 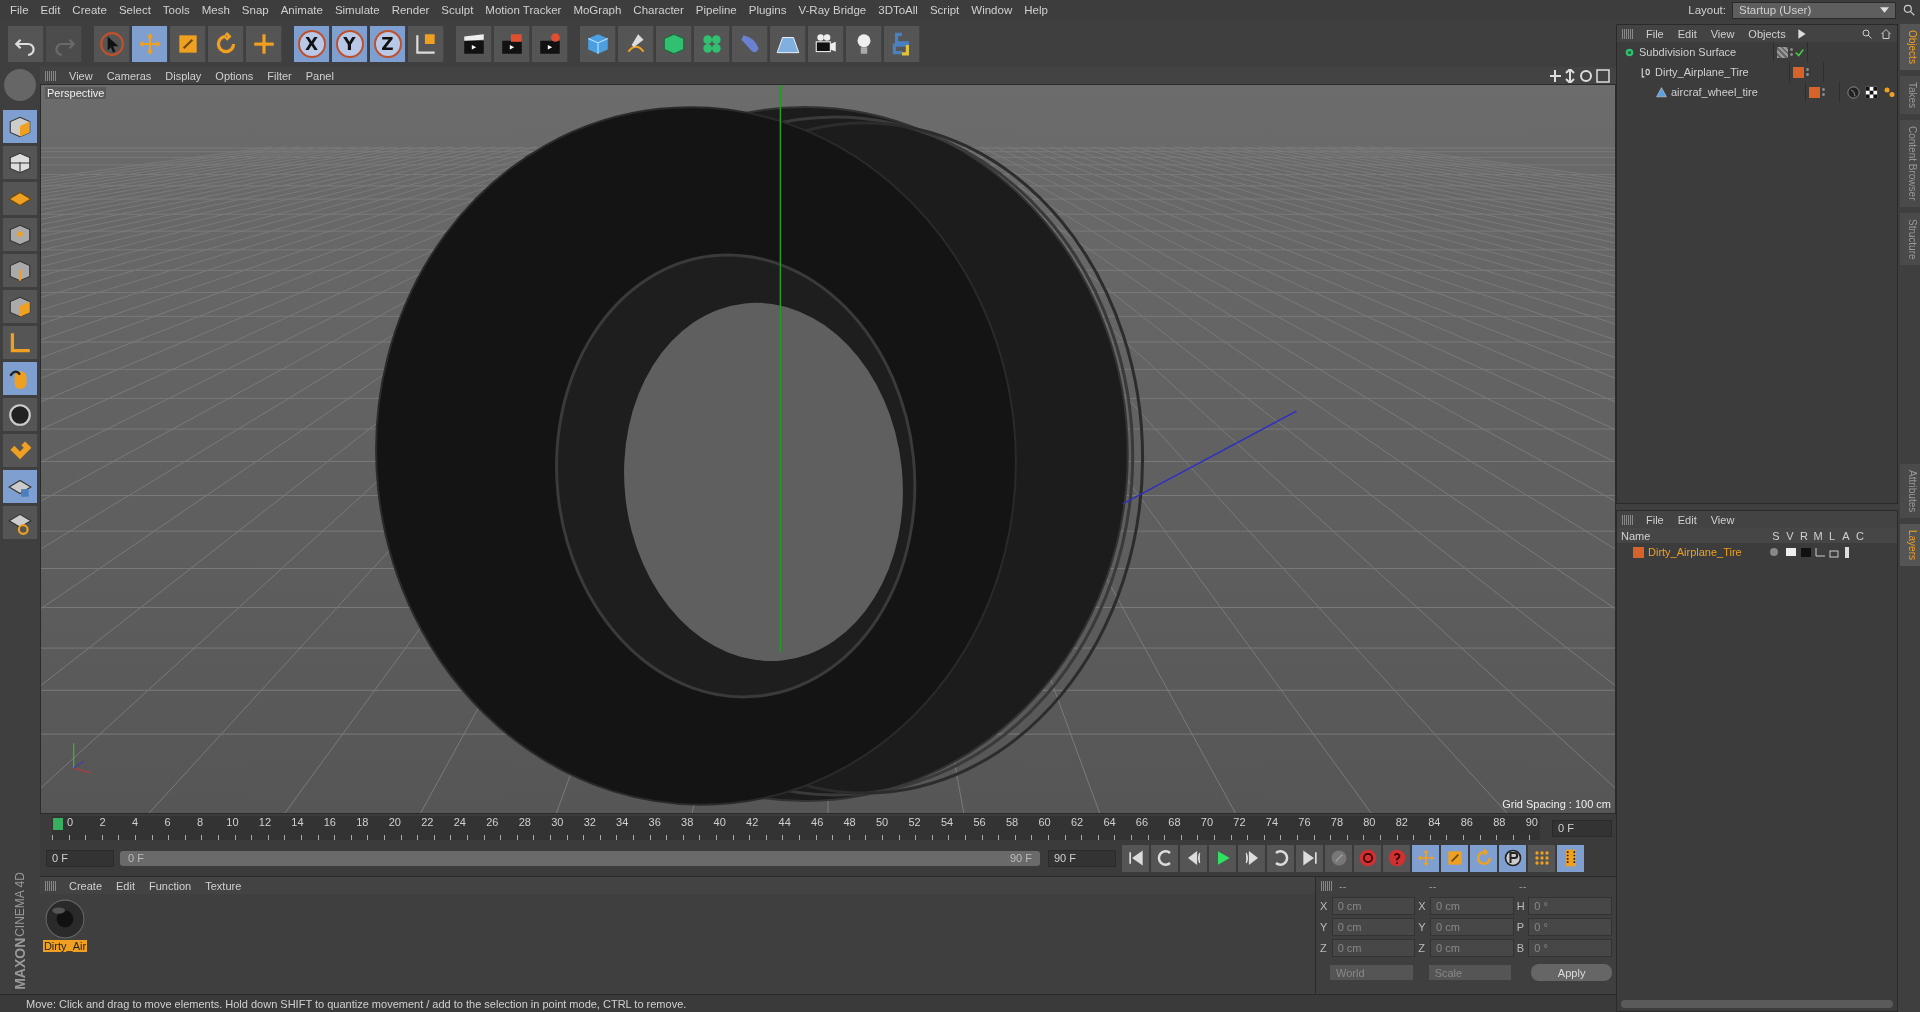 I want to click on menu-item: Render, so click(x=412, y=10).